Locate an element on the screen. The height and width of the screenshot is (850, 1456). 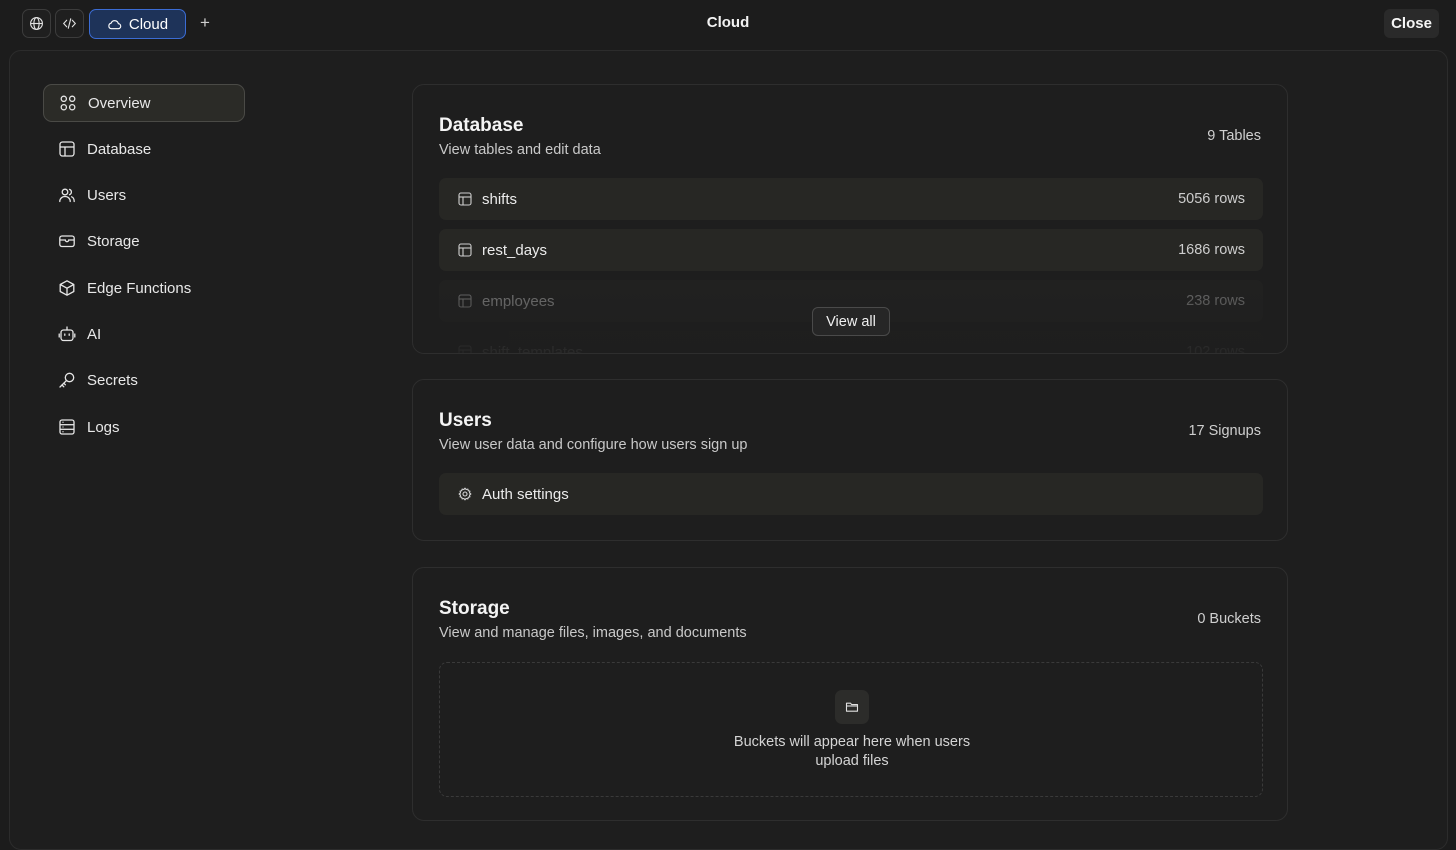
folder-icon-badge is located at coordinates (852, 707).